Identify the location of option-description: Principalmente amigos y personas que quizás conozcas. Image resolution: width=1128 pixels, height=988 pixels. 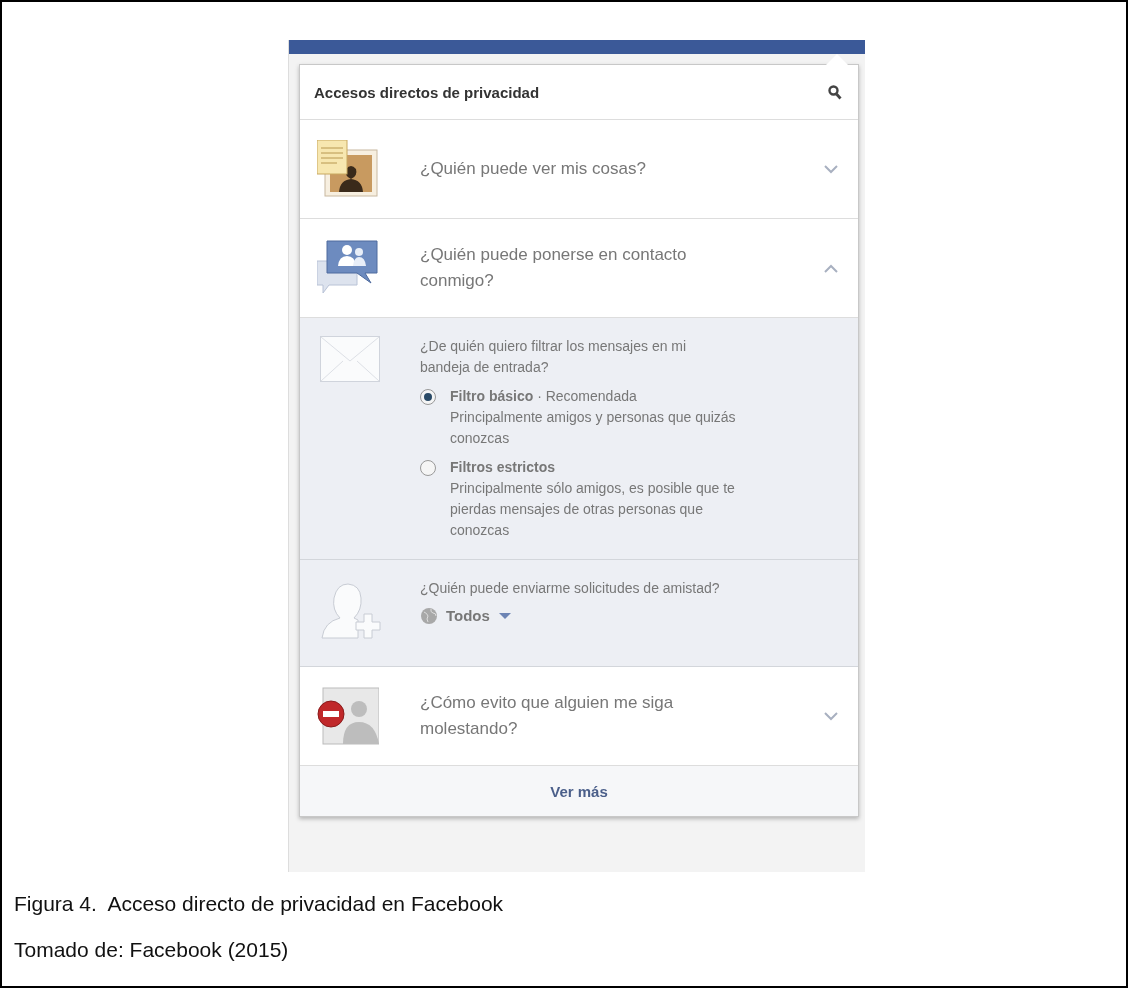
(593, 428).